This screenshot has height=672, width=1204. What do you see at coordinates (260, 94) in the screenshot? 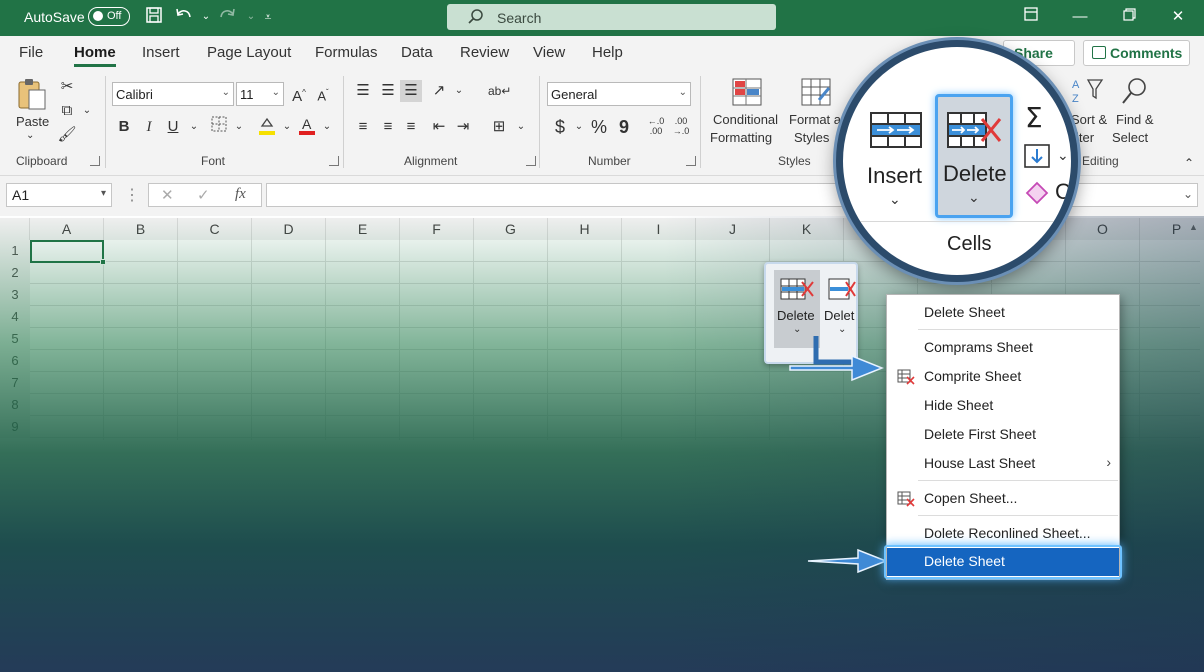
I see `font-size-select: 11 ⌄` at bounding box center [260, 94].